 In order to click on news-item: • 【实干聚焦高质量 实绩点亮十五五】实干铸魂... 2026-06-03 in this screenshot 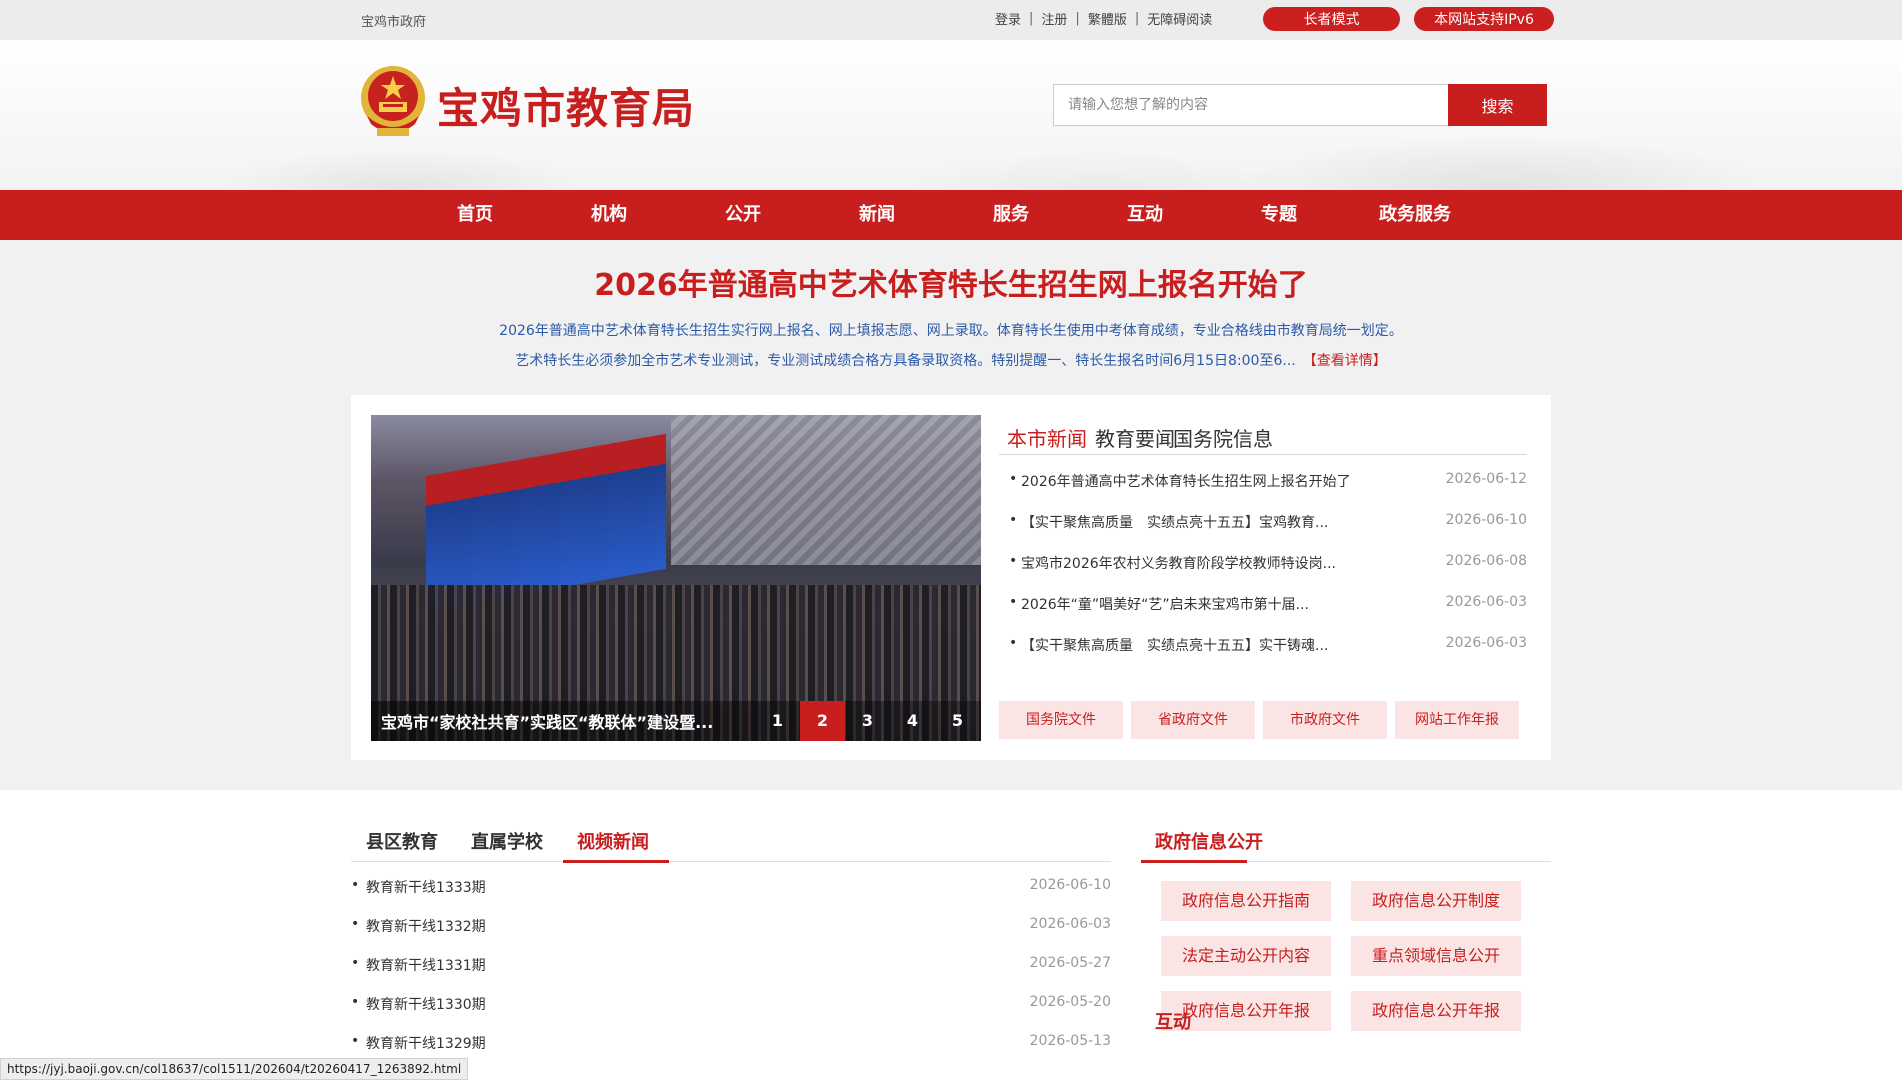, I will do `click(1268, 649)`.